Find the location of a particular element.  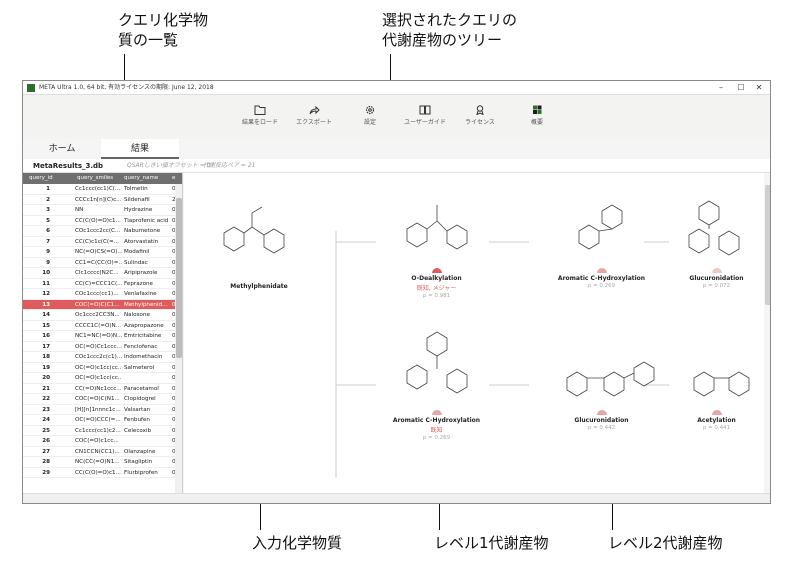

table-row: 27CN1CCN(CC1)...Olanzapine0 is located at coordinates (99, 452).